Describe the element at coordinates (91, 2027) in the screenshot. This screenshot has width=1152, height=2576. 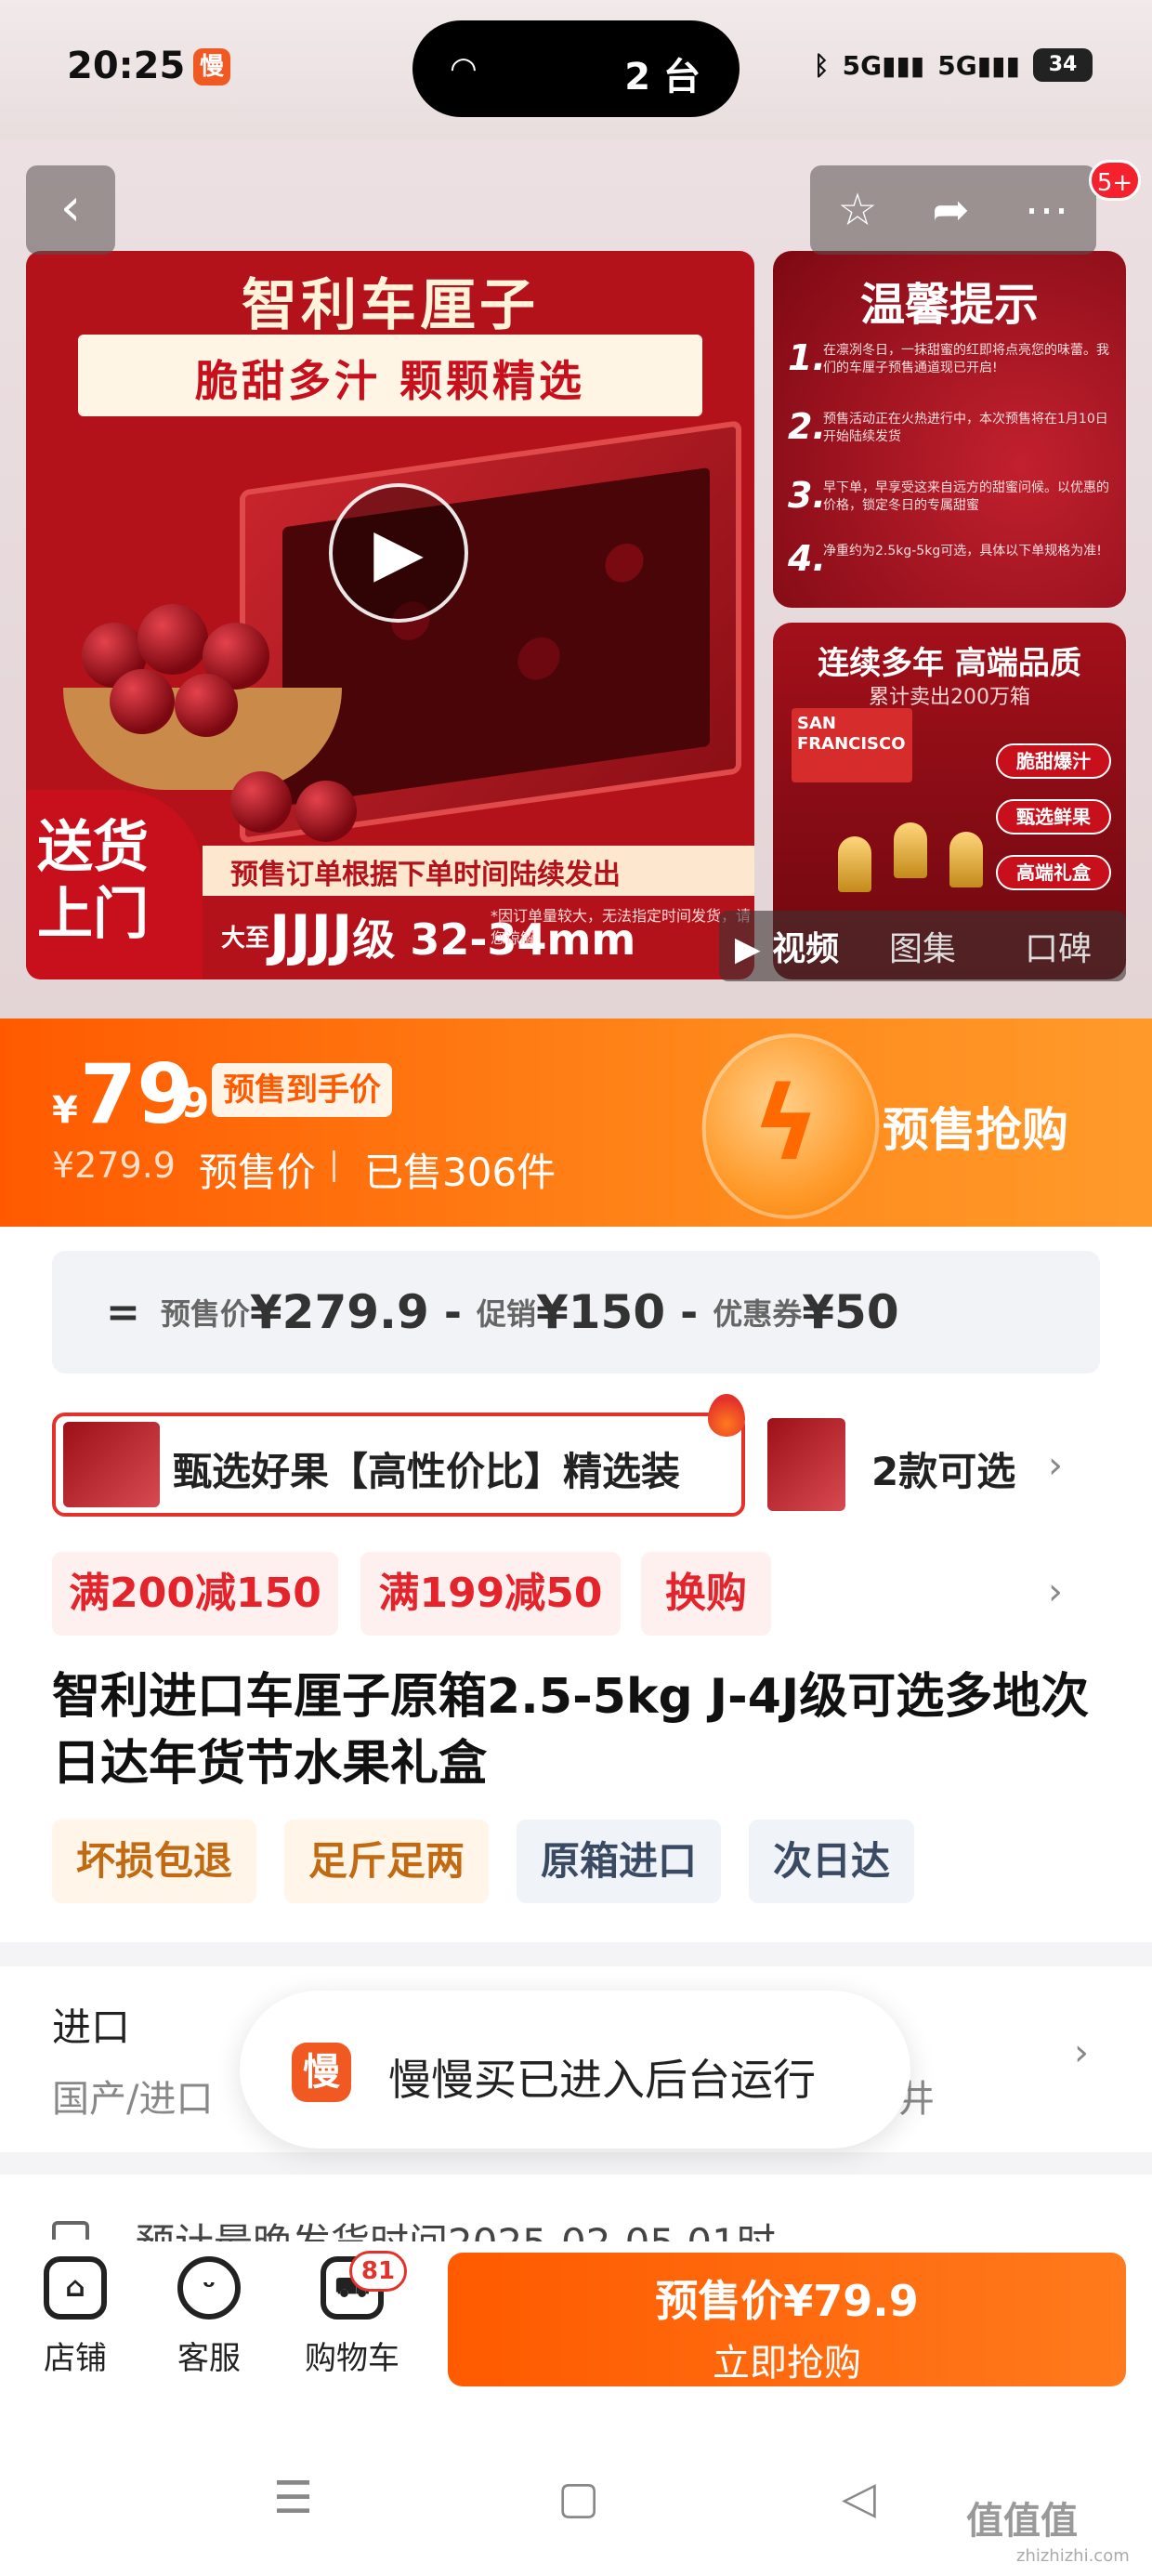
I see `spec-label: 进口` at that location.